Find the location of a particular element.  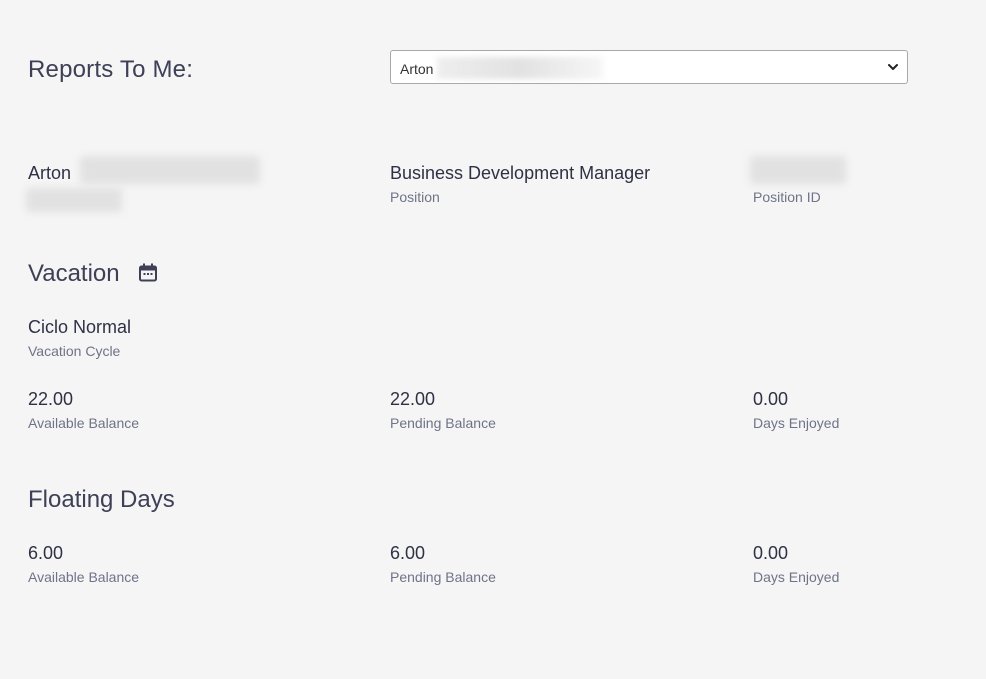

vacation-available-caption: Available Balance is located at coordinates (84, 423).